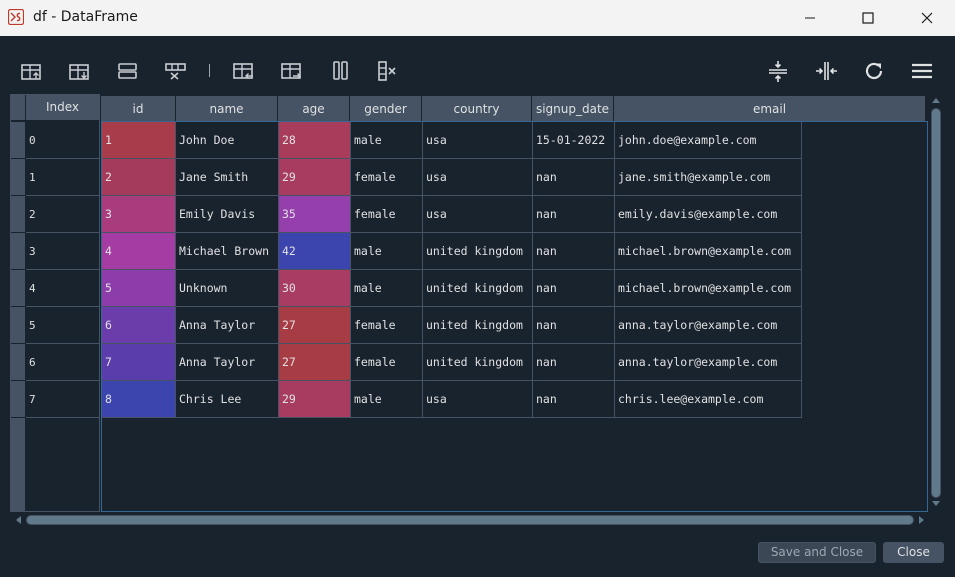 The image size is (955, 577). I want to click on index-cell: 7, so click(62, 399).